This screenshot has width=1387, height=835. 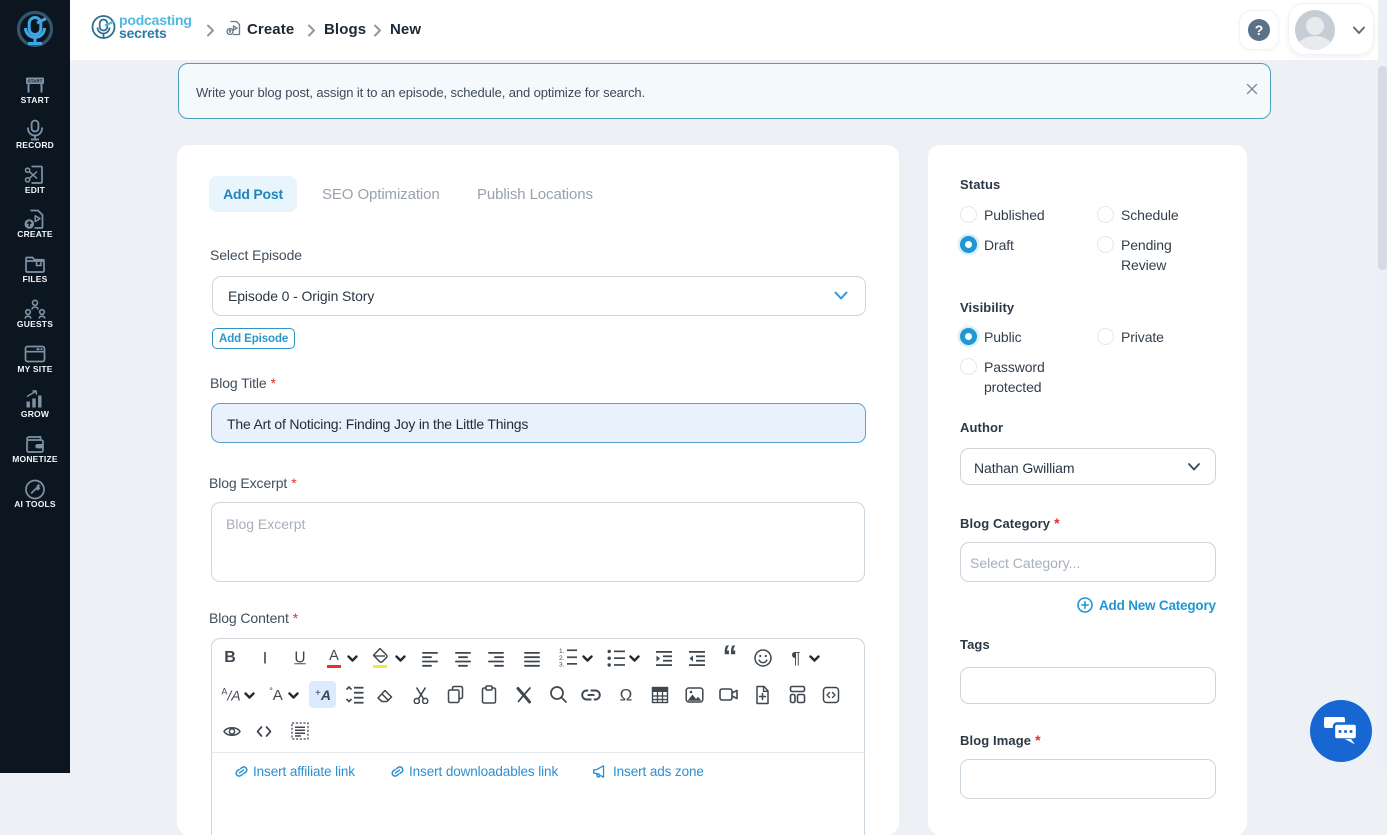 I want to click on svg-text: 1., so click(x=562, y=651).